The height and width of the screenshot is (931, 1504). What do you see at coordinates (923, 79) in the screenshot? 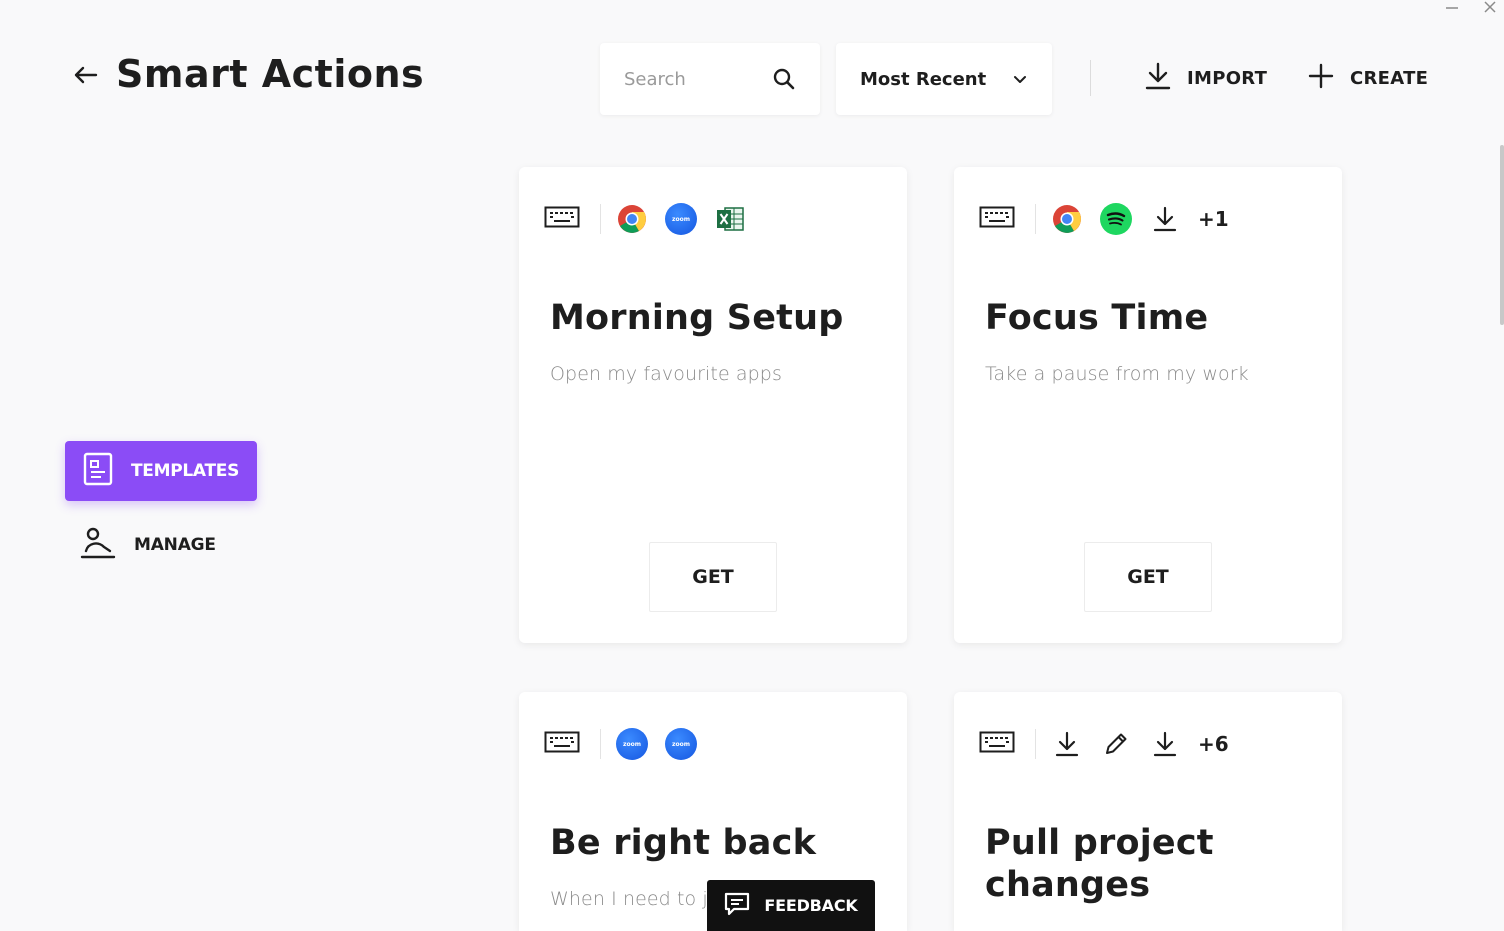
I see `sort-selected-value: Most Recent` at bounding box center [923, 79].